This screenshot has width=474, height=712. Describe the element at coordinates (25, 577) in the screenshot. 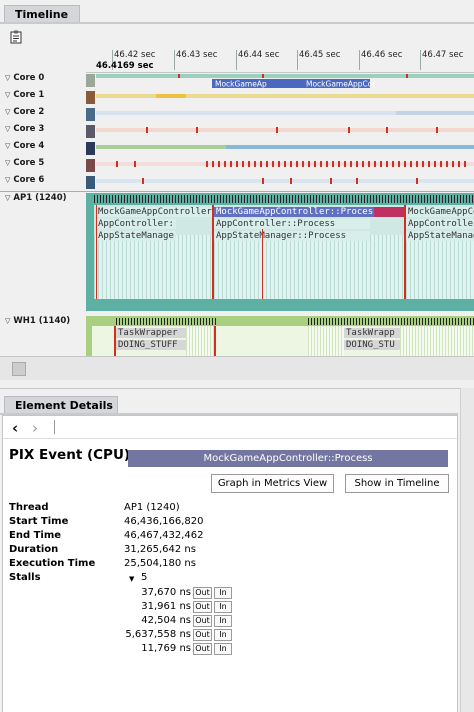

I see `prop-label-stalls: Stalls` at that location.